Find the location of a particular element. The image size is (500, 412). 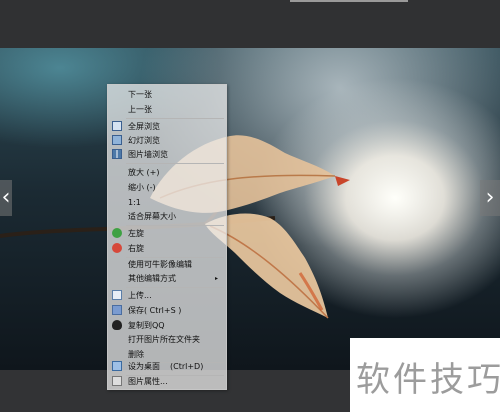

next-image-button: › is located at coordinates (490, 198).